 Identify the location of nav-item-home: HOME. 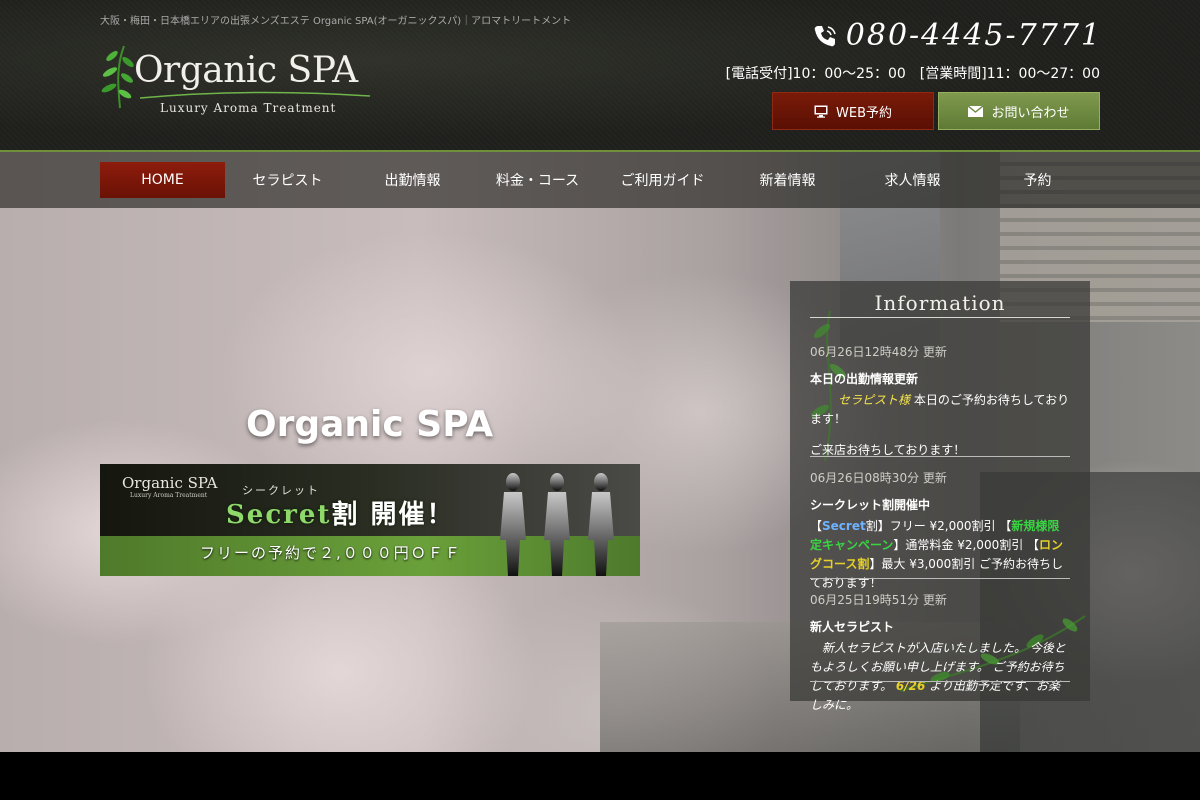
(162, 180).